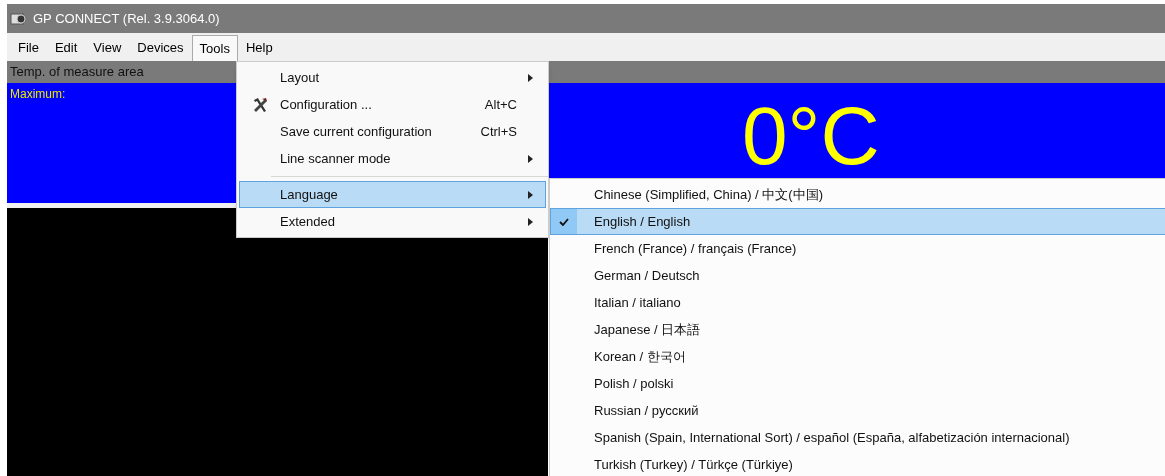 Image resolution: width=1165 pixels, height=476 pixels. Describe the element at coordinates (260, 104) in the screenshot. I see `tools-icon` at that location.